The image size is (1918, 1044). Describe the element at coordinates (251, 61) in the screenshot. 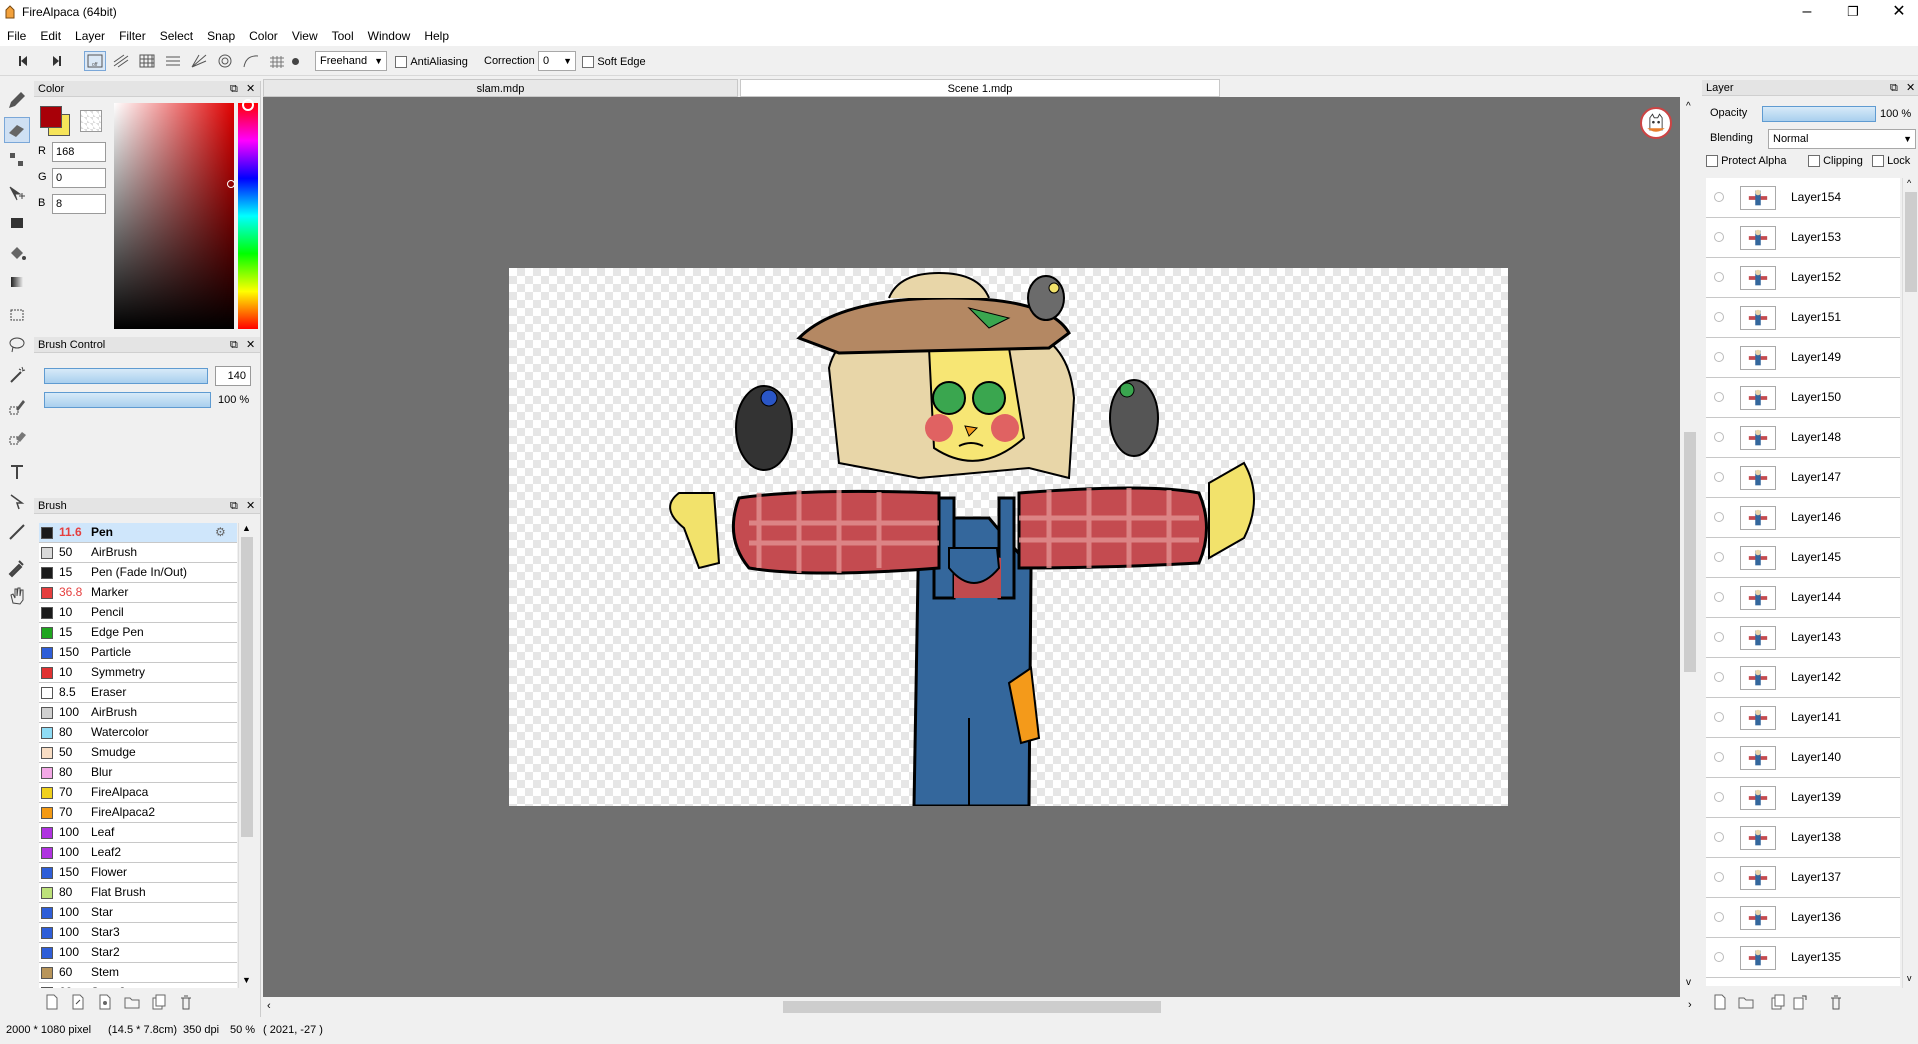

I see `snap-curve-icon` at that location.